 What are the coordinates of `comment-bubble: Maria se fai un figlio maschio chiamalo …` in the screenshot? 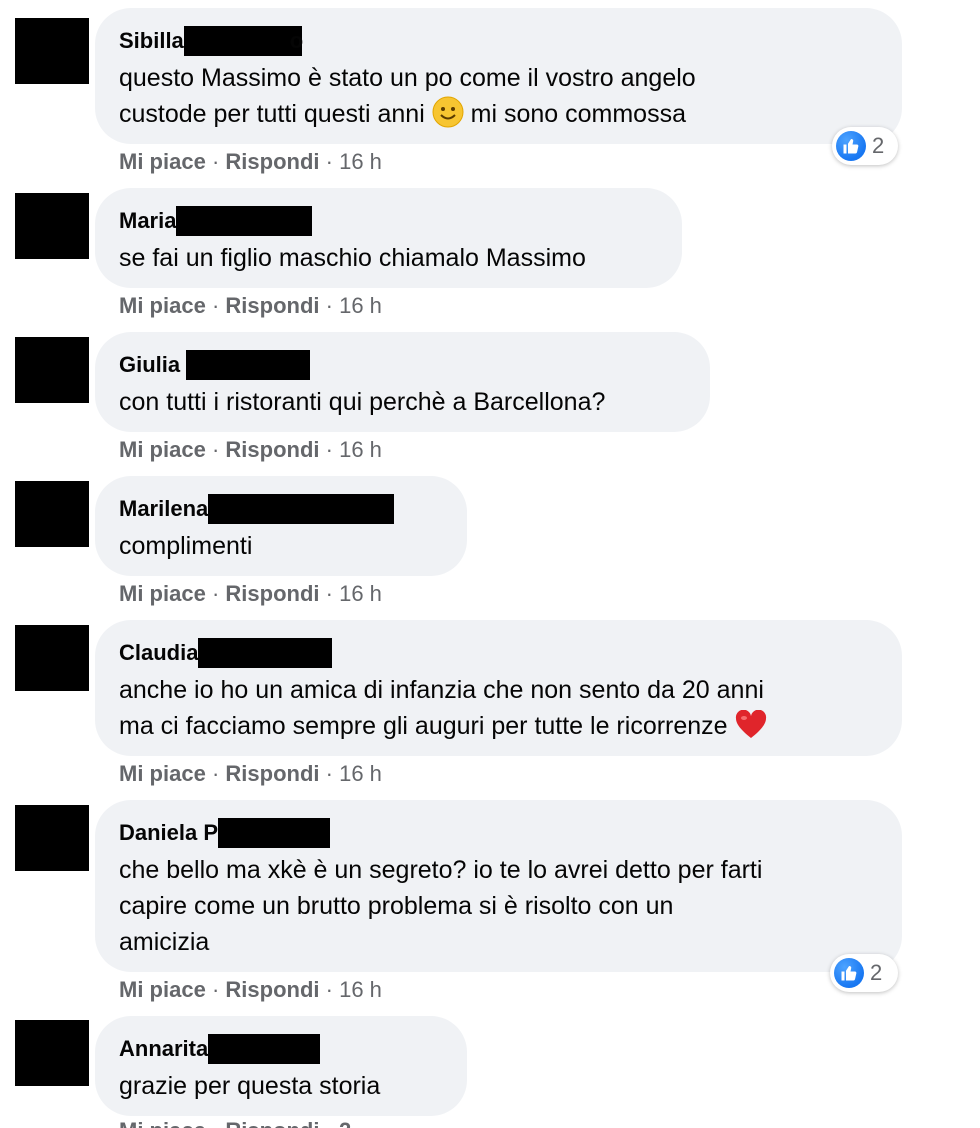 It's located at (388, 238).